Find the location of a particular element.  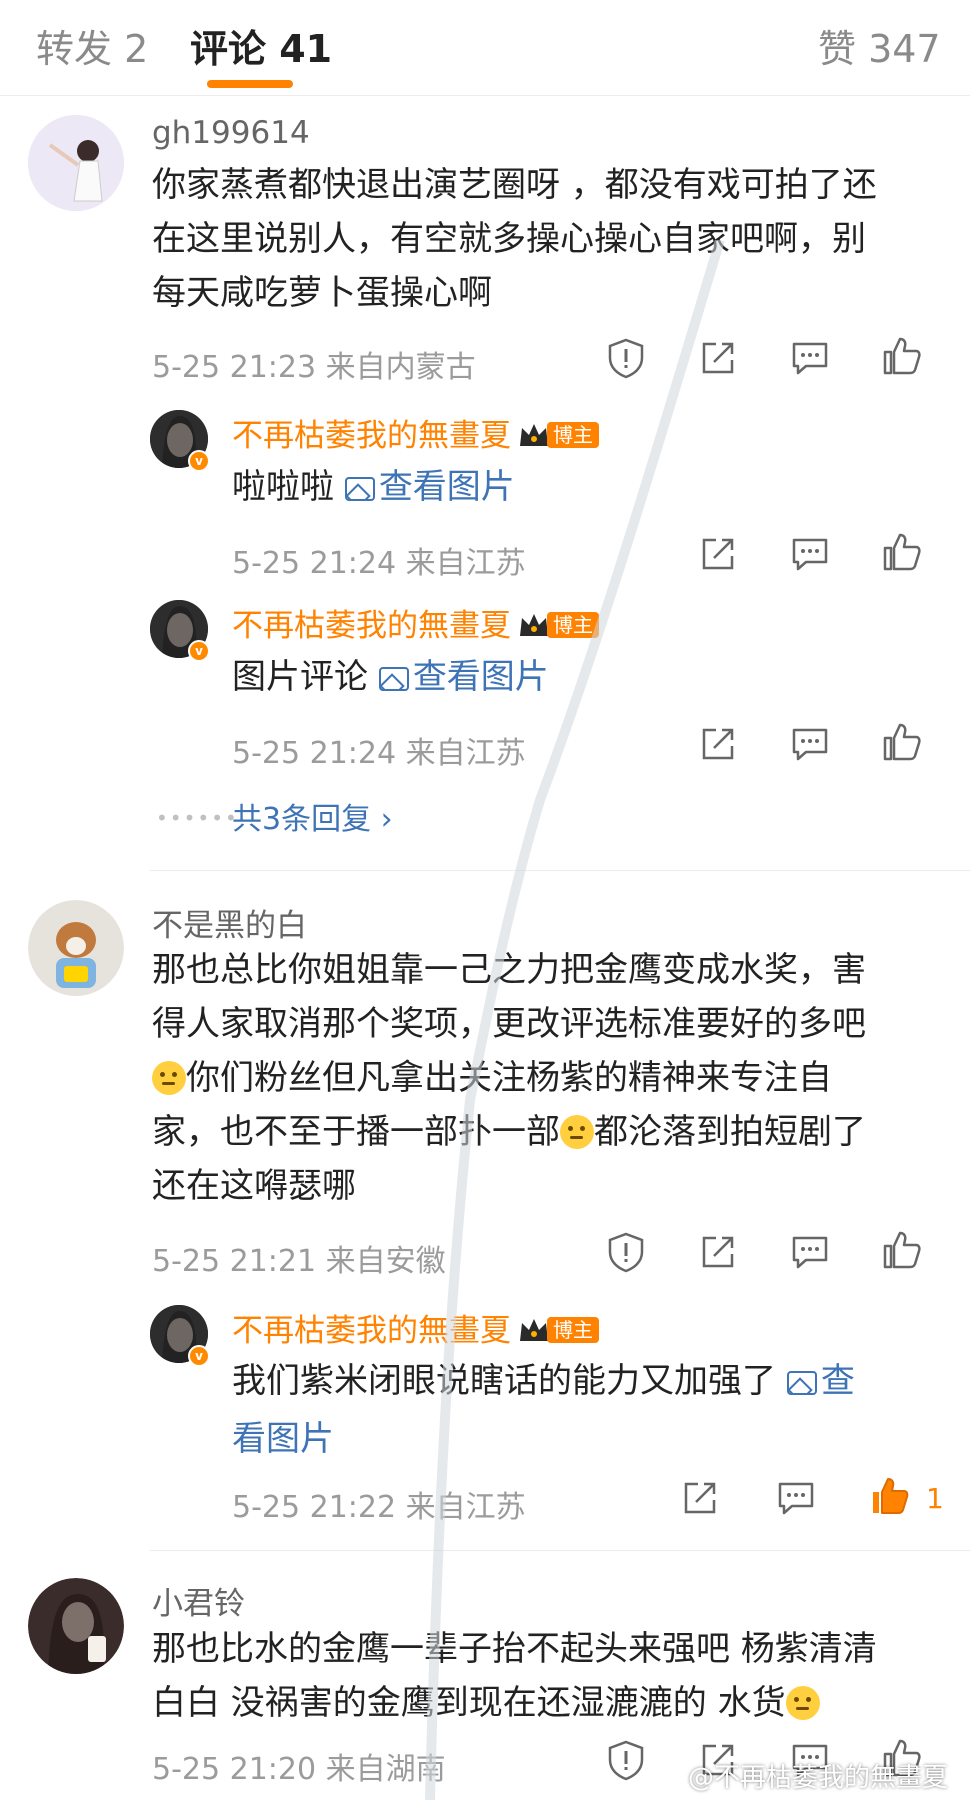

thinking-emoji-icon is located at coordinates (169, 1078).